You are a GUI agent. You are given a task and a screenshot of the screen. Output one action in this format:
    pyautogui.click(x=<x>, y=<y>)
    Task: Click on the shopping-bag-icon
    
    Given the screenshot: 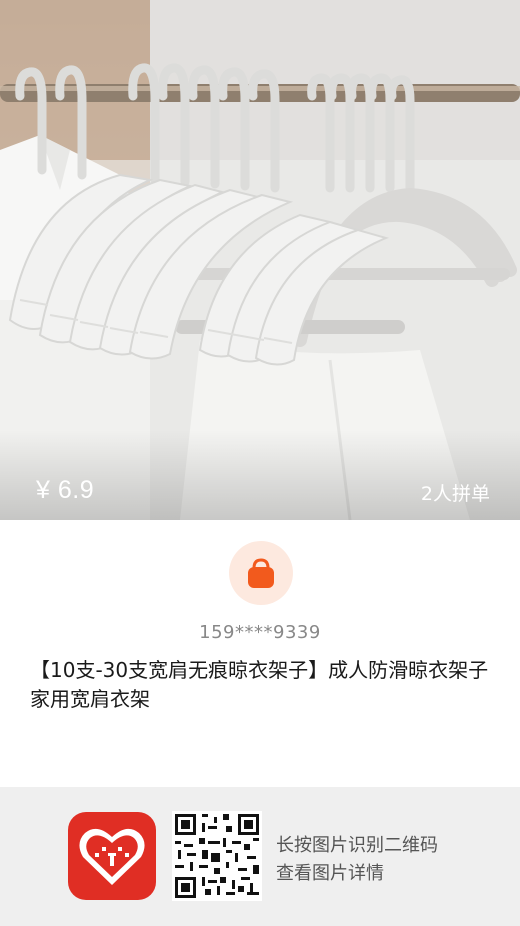 What is the action you would take?
    pyautogui.click(x=261, y=573)
    